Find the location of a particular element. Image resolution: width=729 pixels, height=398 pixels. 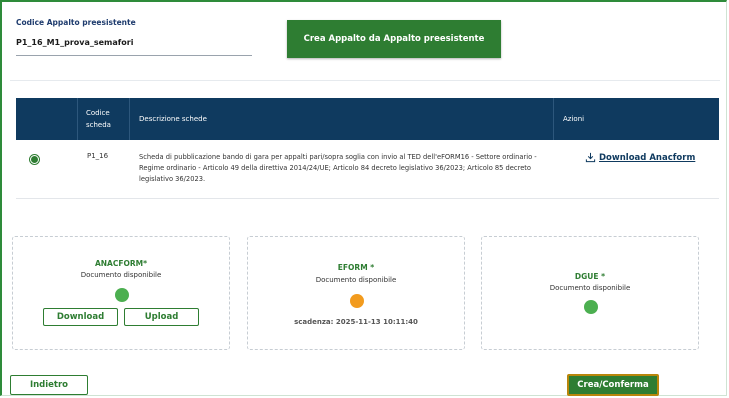

preexisting-code-input: P1_16_M1_prova_semafori is located at coordinates (134, 47).